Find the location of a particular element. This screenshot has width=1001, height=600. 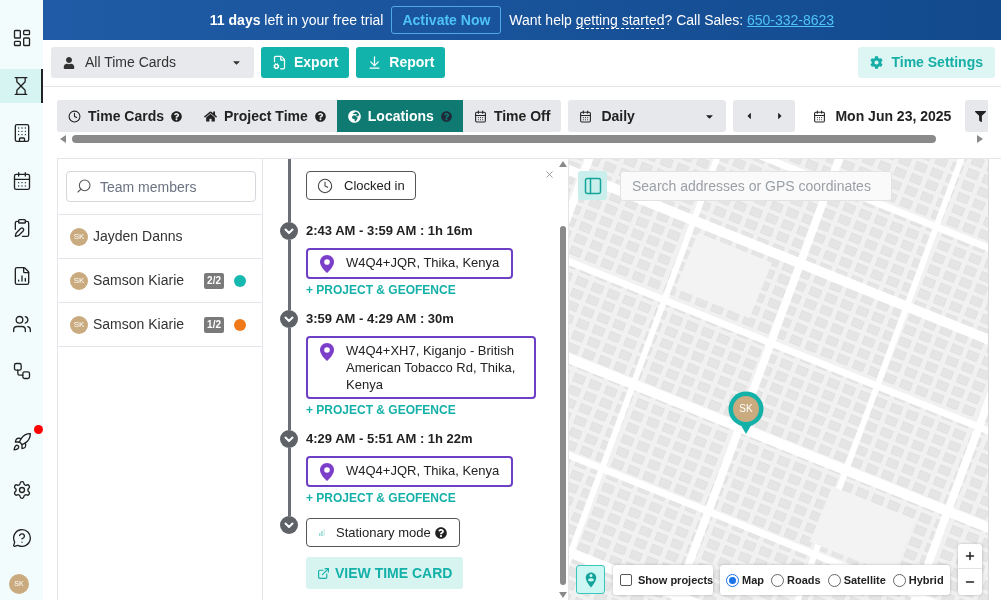

period-select: Daily is located at coordinates (647, 116).